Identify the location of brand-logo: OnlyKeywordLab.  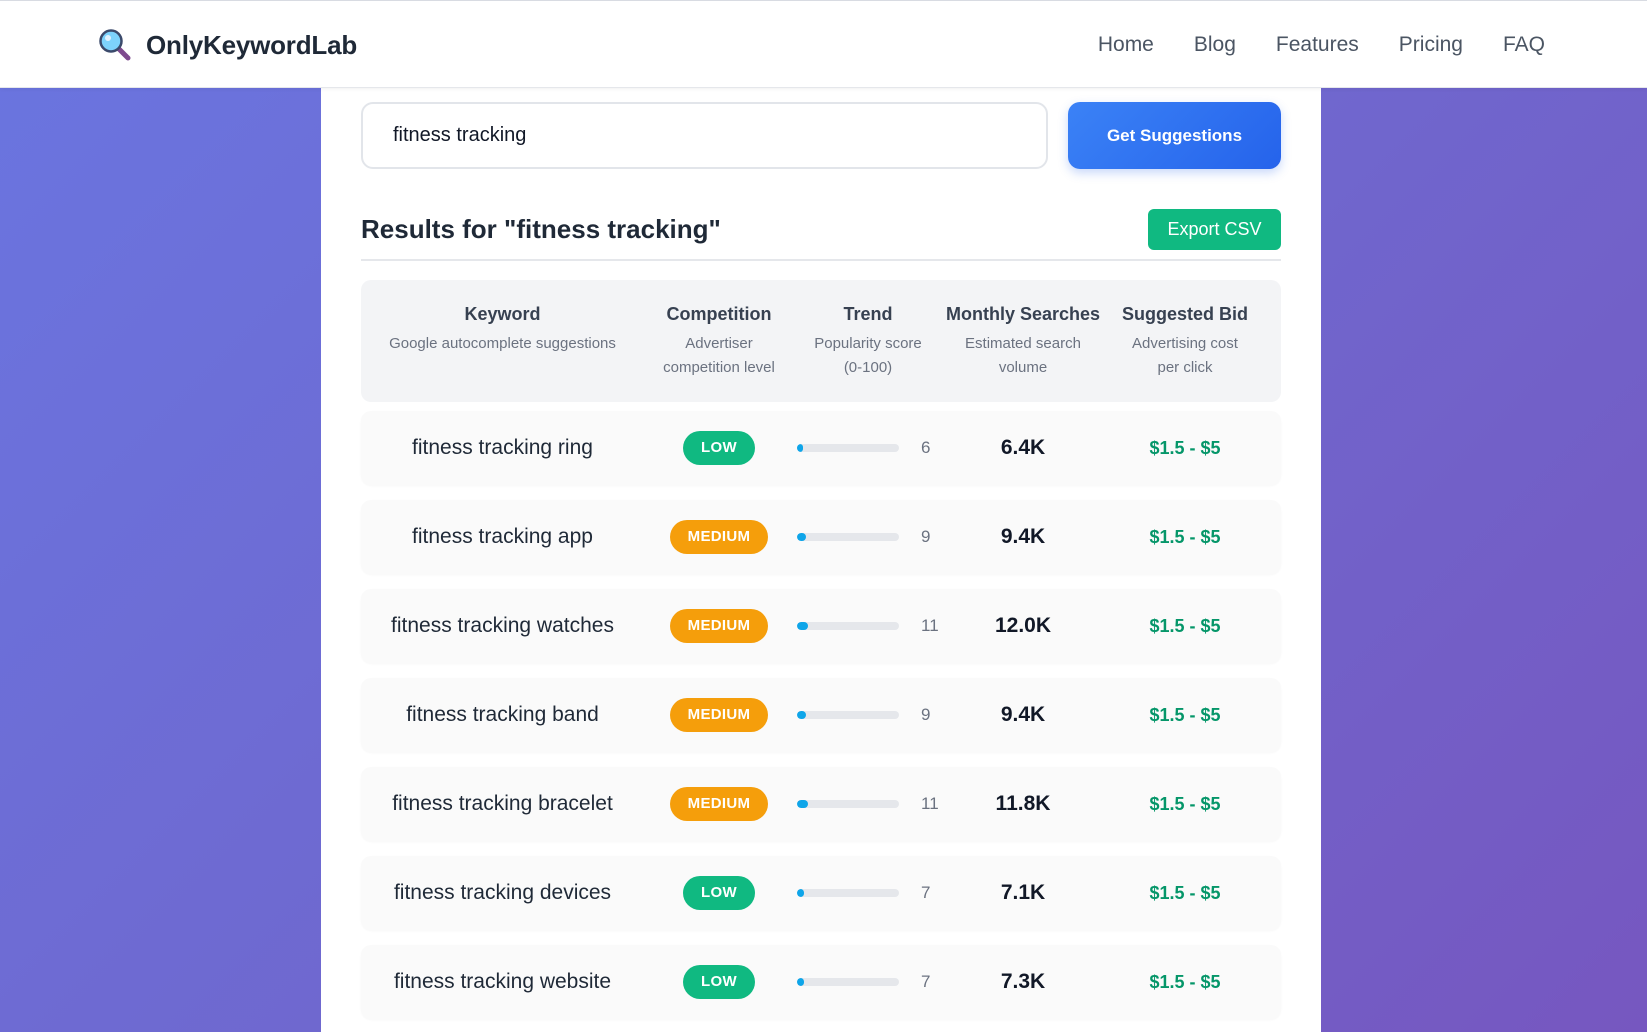
(227, 45).